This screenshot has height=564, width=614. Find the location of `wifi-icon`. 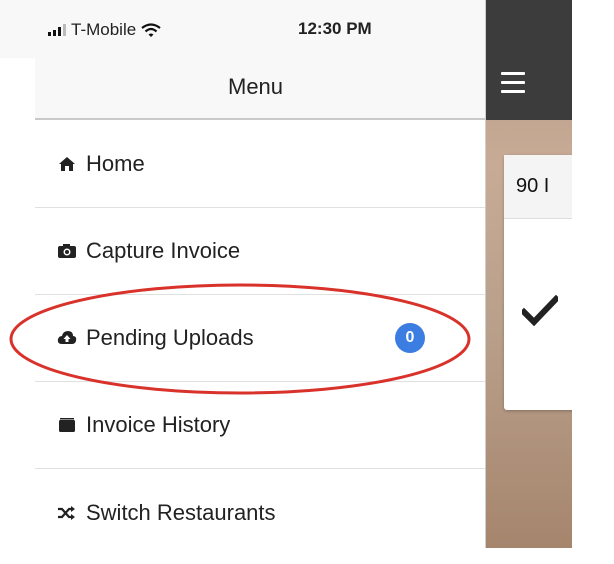

wifi-icon is located at coordinates (151, 29).